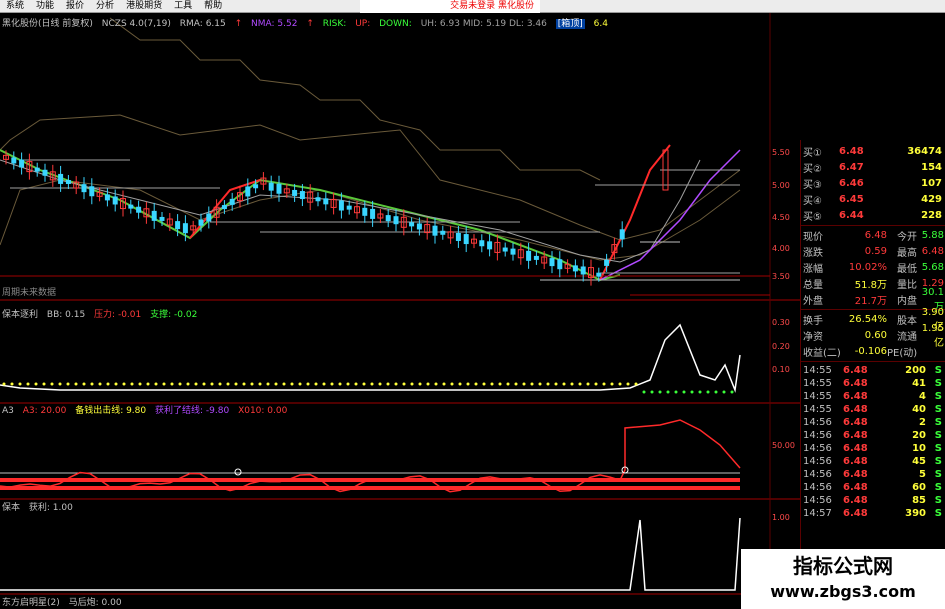  What do you see at coordinates (851, 167) in the screenshot?
I see `bid-price: 6.47` at bounding box center [851, 167].